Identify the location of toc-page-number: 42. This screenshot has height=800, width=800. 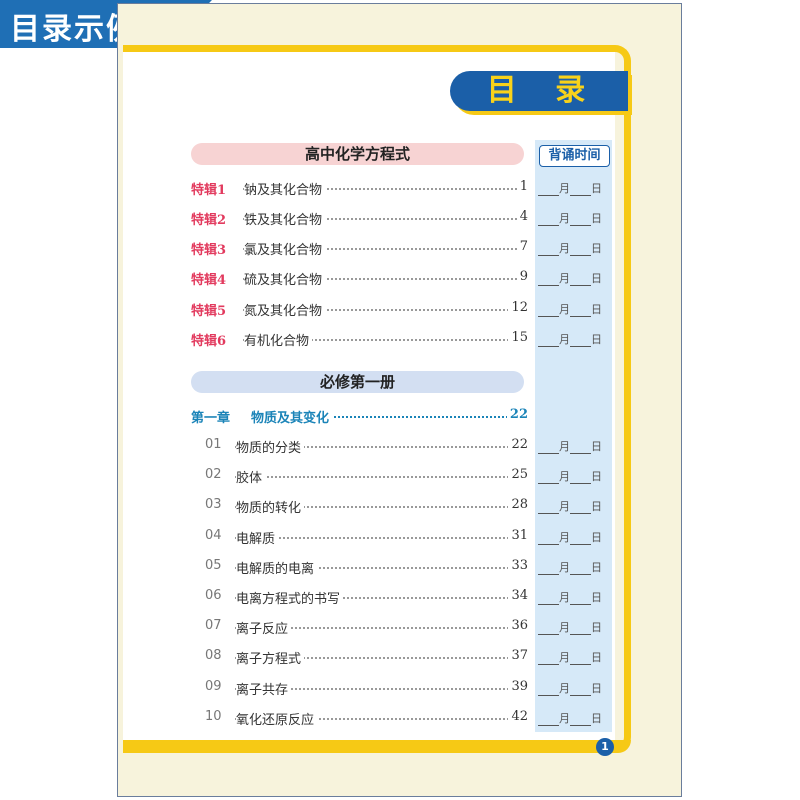
(518, 716).